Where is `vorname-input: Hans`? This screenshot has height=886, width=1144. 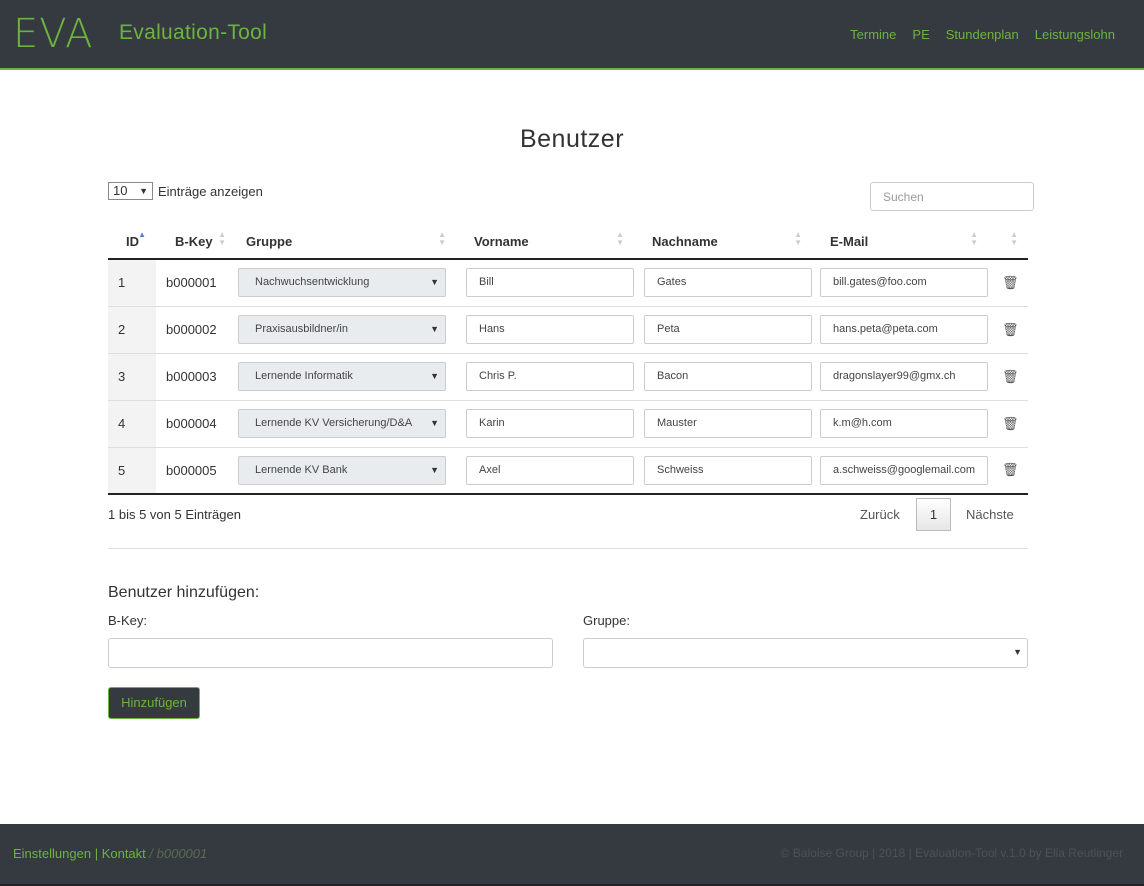 vorname-input: Hans is located at coordinates (550, 329).